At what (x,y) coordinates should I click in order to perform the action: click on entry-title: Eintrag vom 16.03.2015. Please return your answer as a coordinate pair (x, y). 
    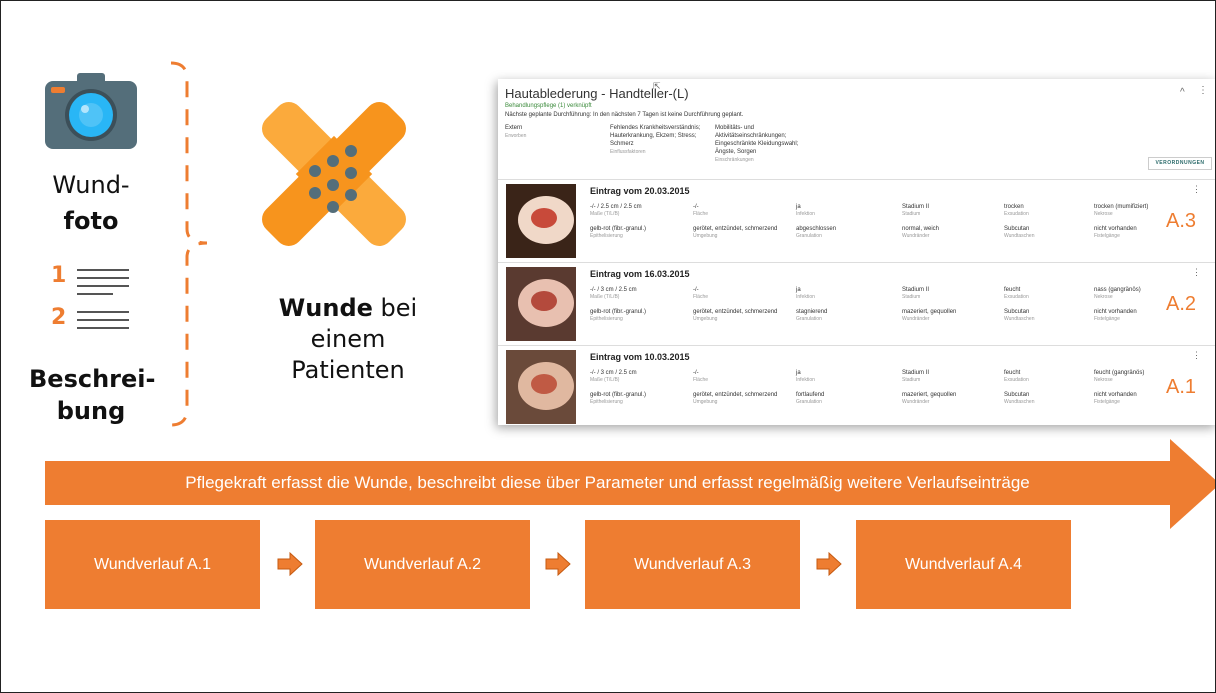
    Looking at the image, I should click on (640, 274).